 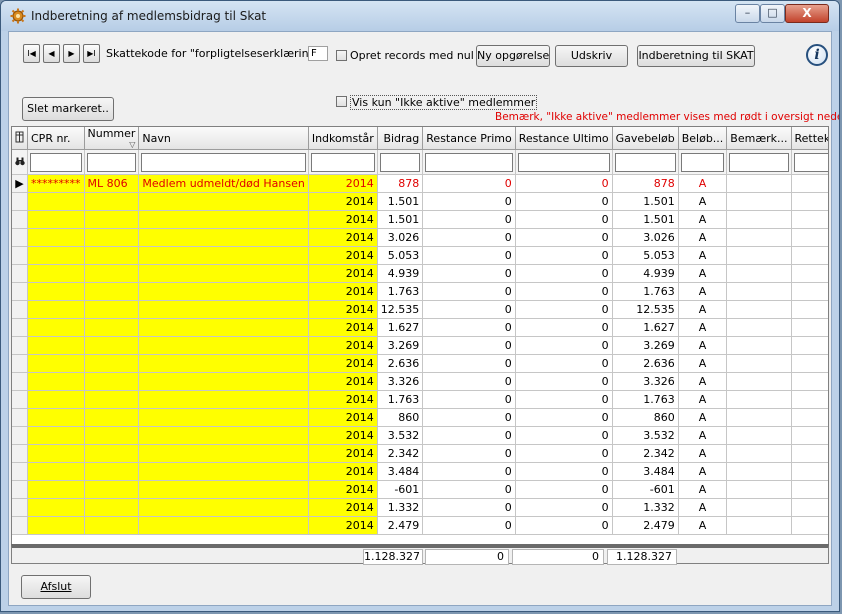 What do you see at coordinates (810, 162) in the screenshot?
I see `filter-rettek-input` at bounding box center [810, 162].